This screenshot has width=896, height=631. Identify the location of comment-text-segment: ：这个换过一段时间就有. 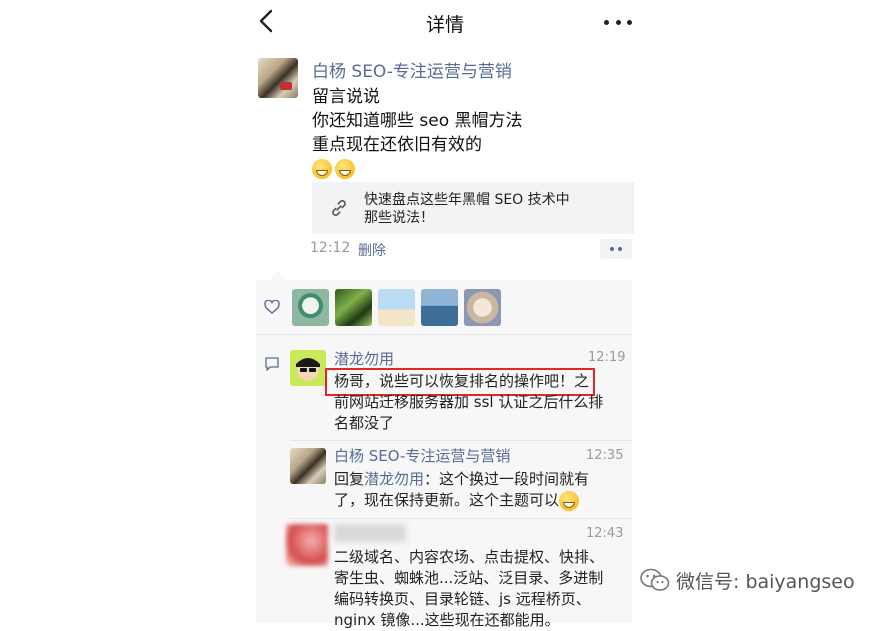
(507, 479).